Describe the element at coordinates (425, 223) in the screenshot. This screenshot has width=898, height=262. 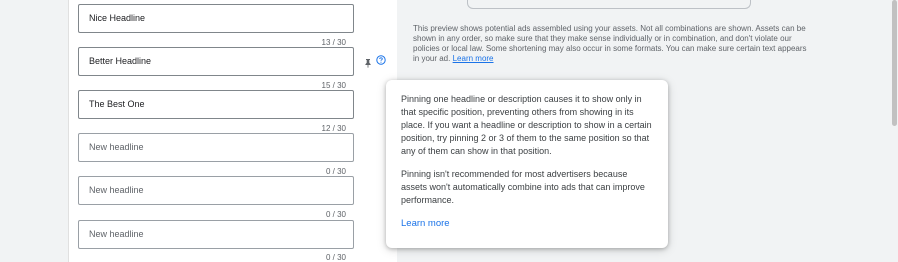
I see `tooltip-learn-more-link: Learn more` at that location.